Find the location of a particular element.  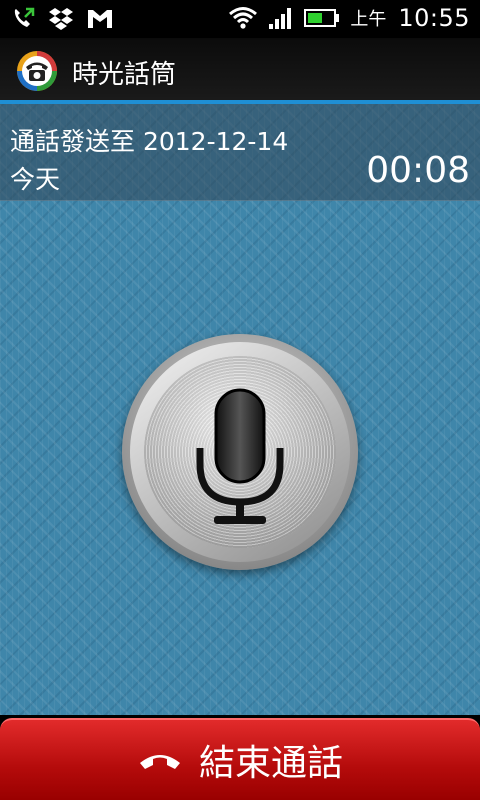

clock-ampm: 上午 is located at coordinates (368, 19).